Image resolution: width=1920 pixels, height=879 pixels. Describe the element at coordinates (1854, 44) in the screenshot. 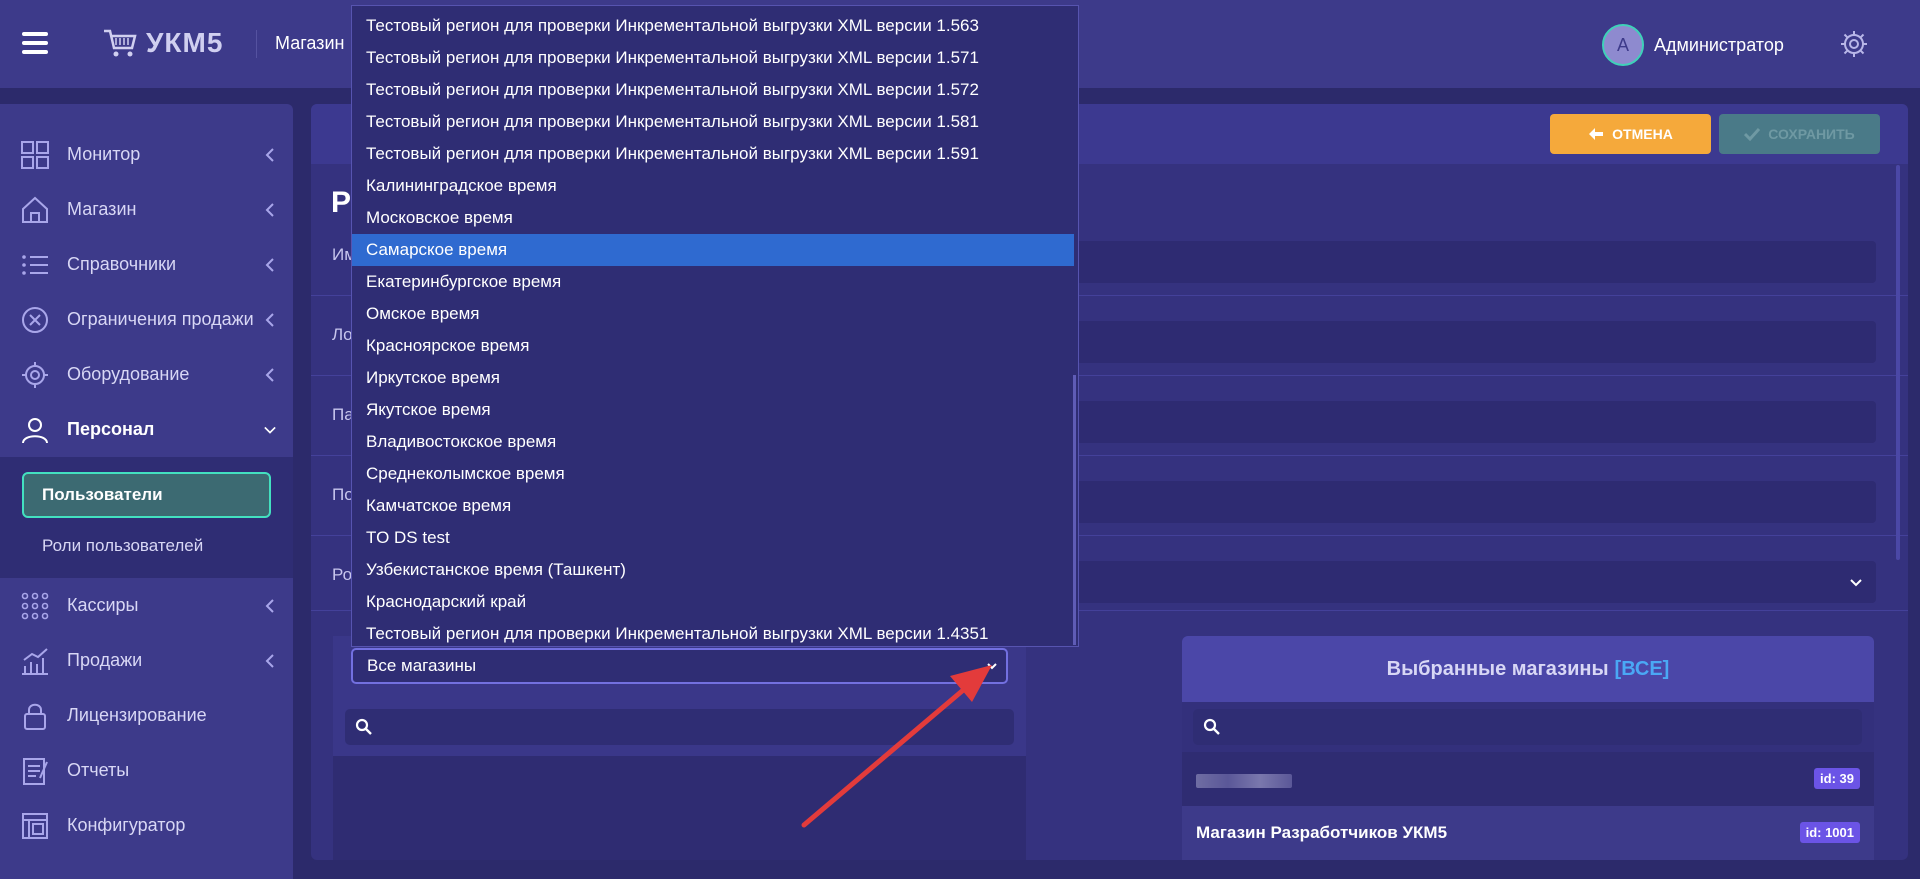

I see `settings-gear-icon` at that location.